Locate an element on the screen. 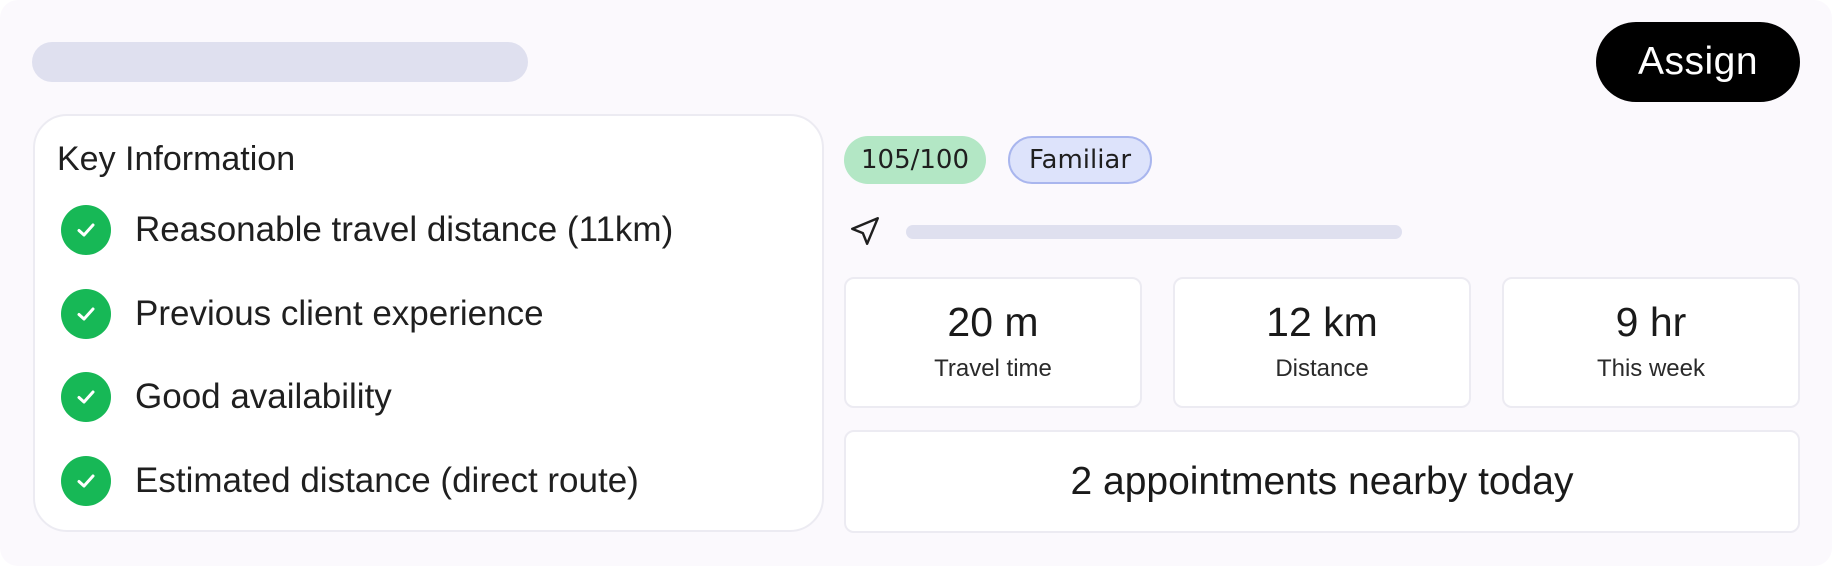 The image size is (1832, 566). reason-text: Good availability is located at coordinates (263, 396).